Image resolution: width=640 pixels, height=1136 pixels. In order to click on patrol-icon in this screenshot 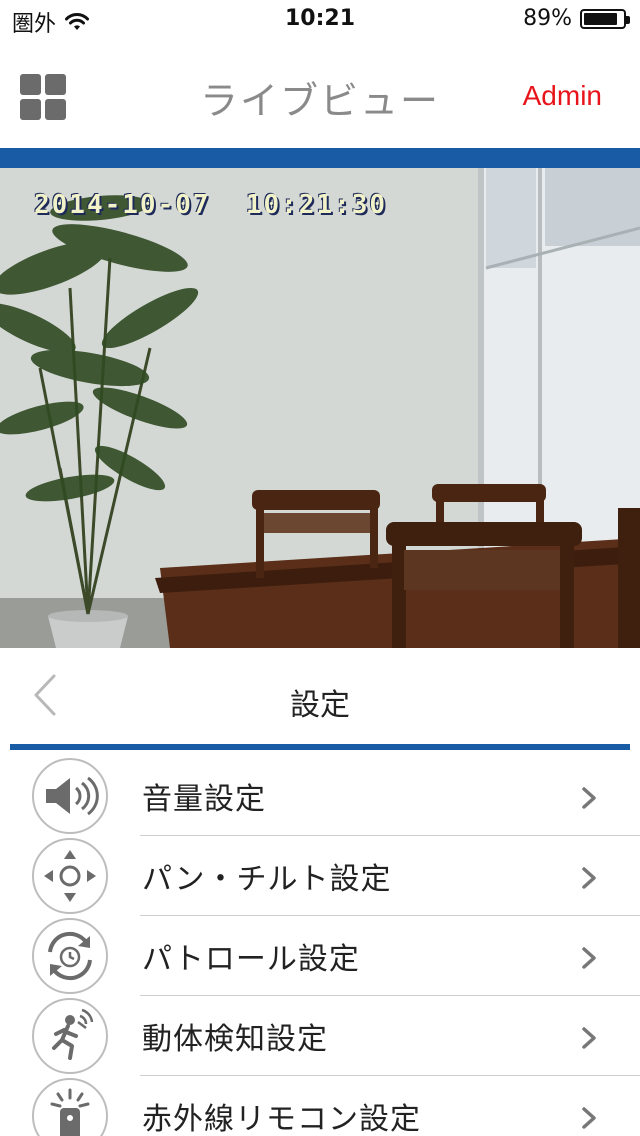, I will do `click(70, 956)`.